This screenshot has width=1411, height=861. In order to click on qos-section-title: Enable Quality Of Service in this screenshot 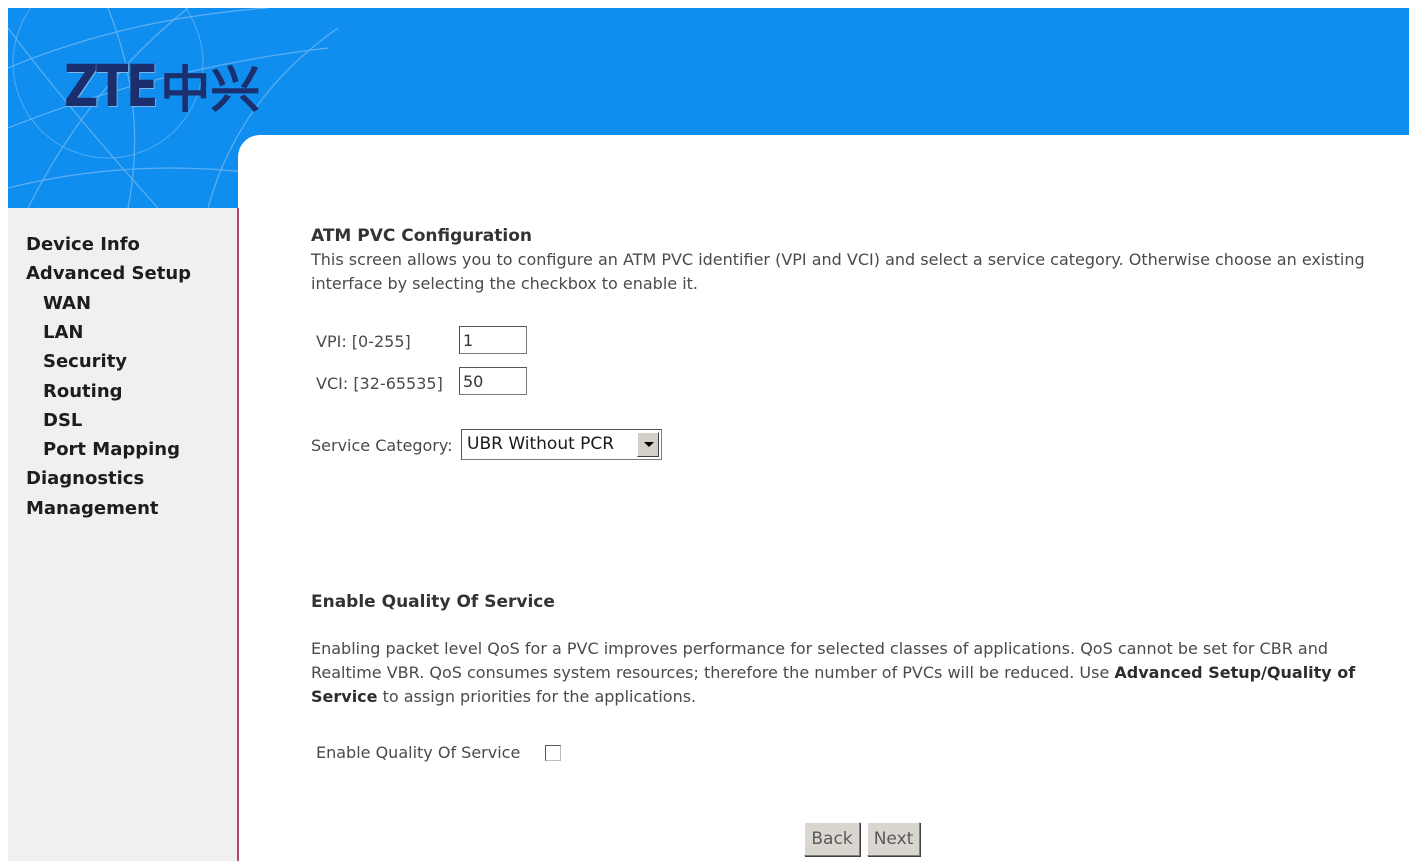, I will do `click(433, 602)`.